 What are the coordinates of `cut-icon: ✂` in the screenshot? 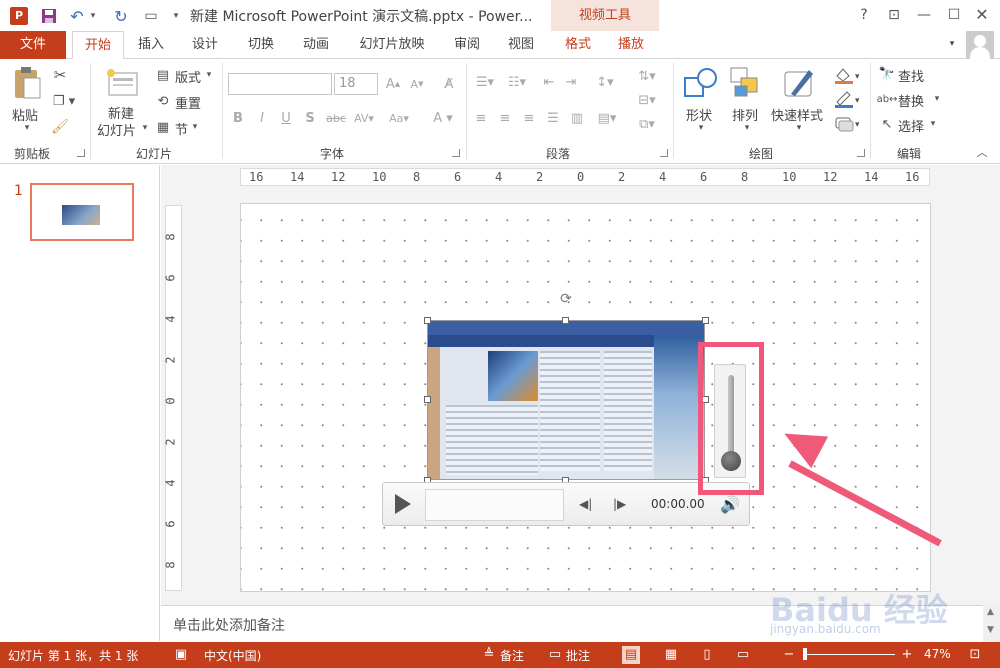 It's located at (60, 75).